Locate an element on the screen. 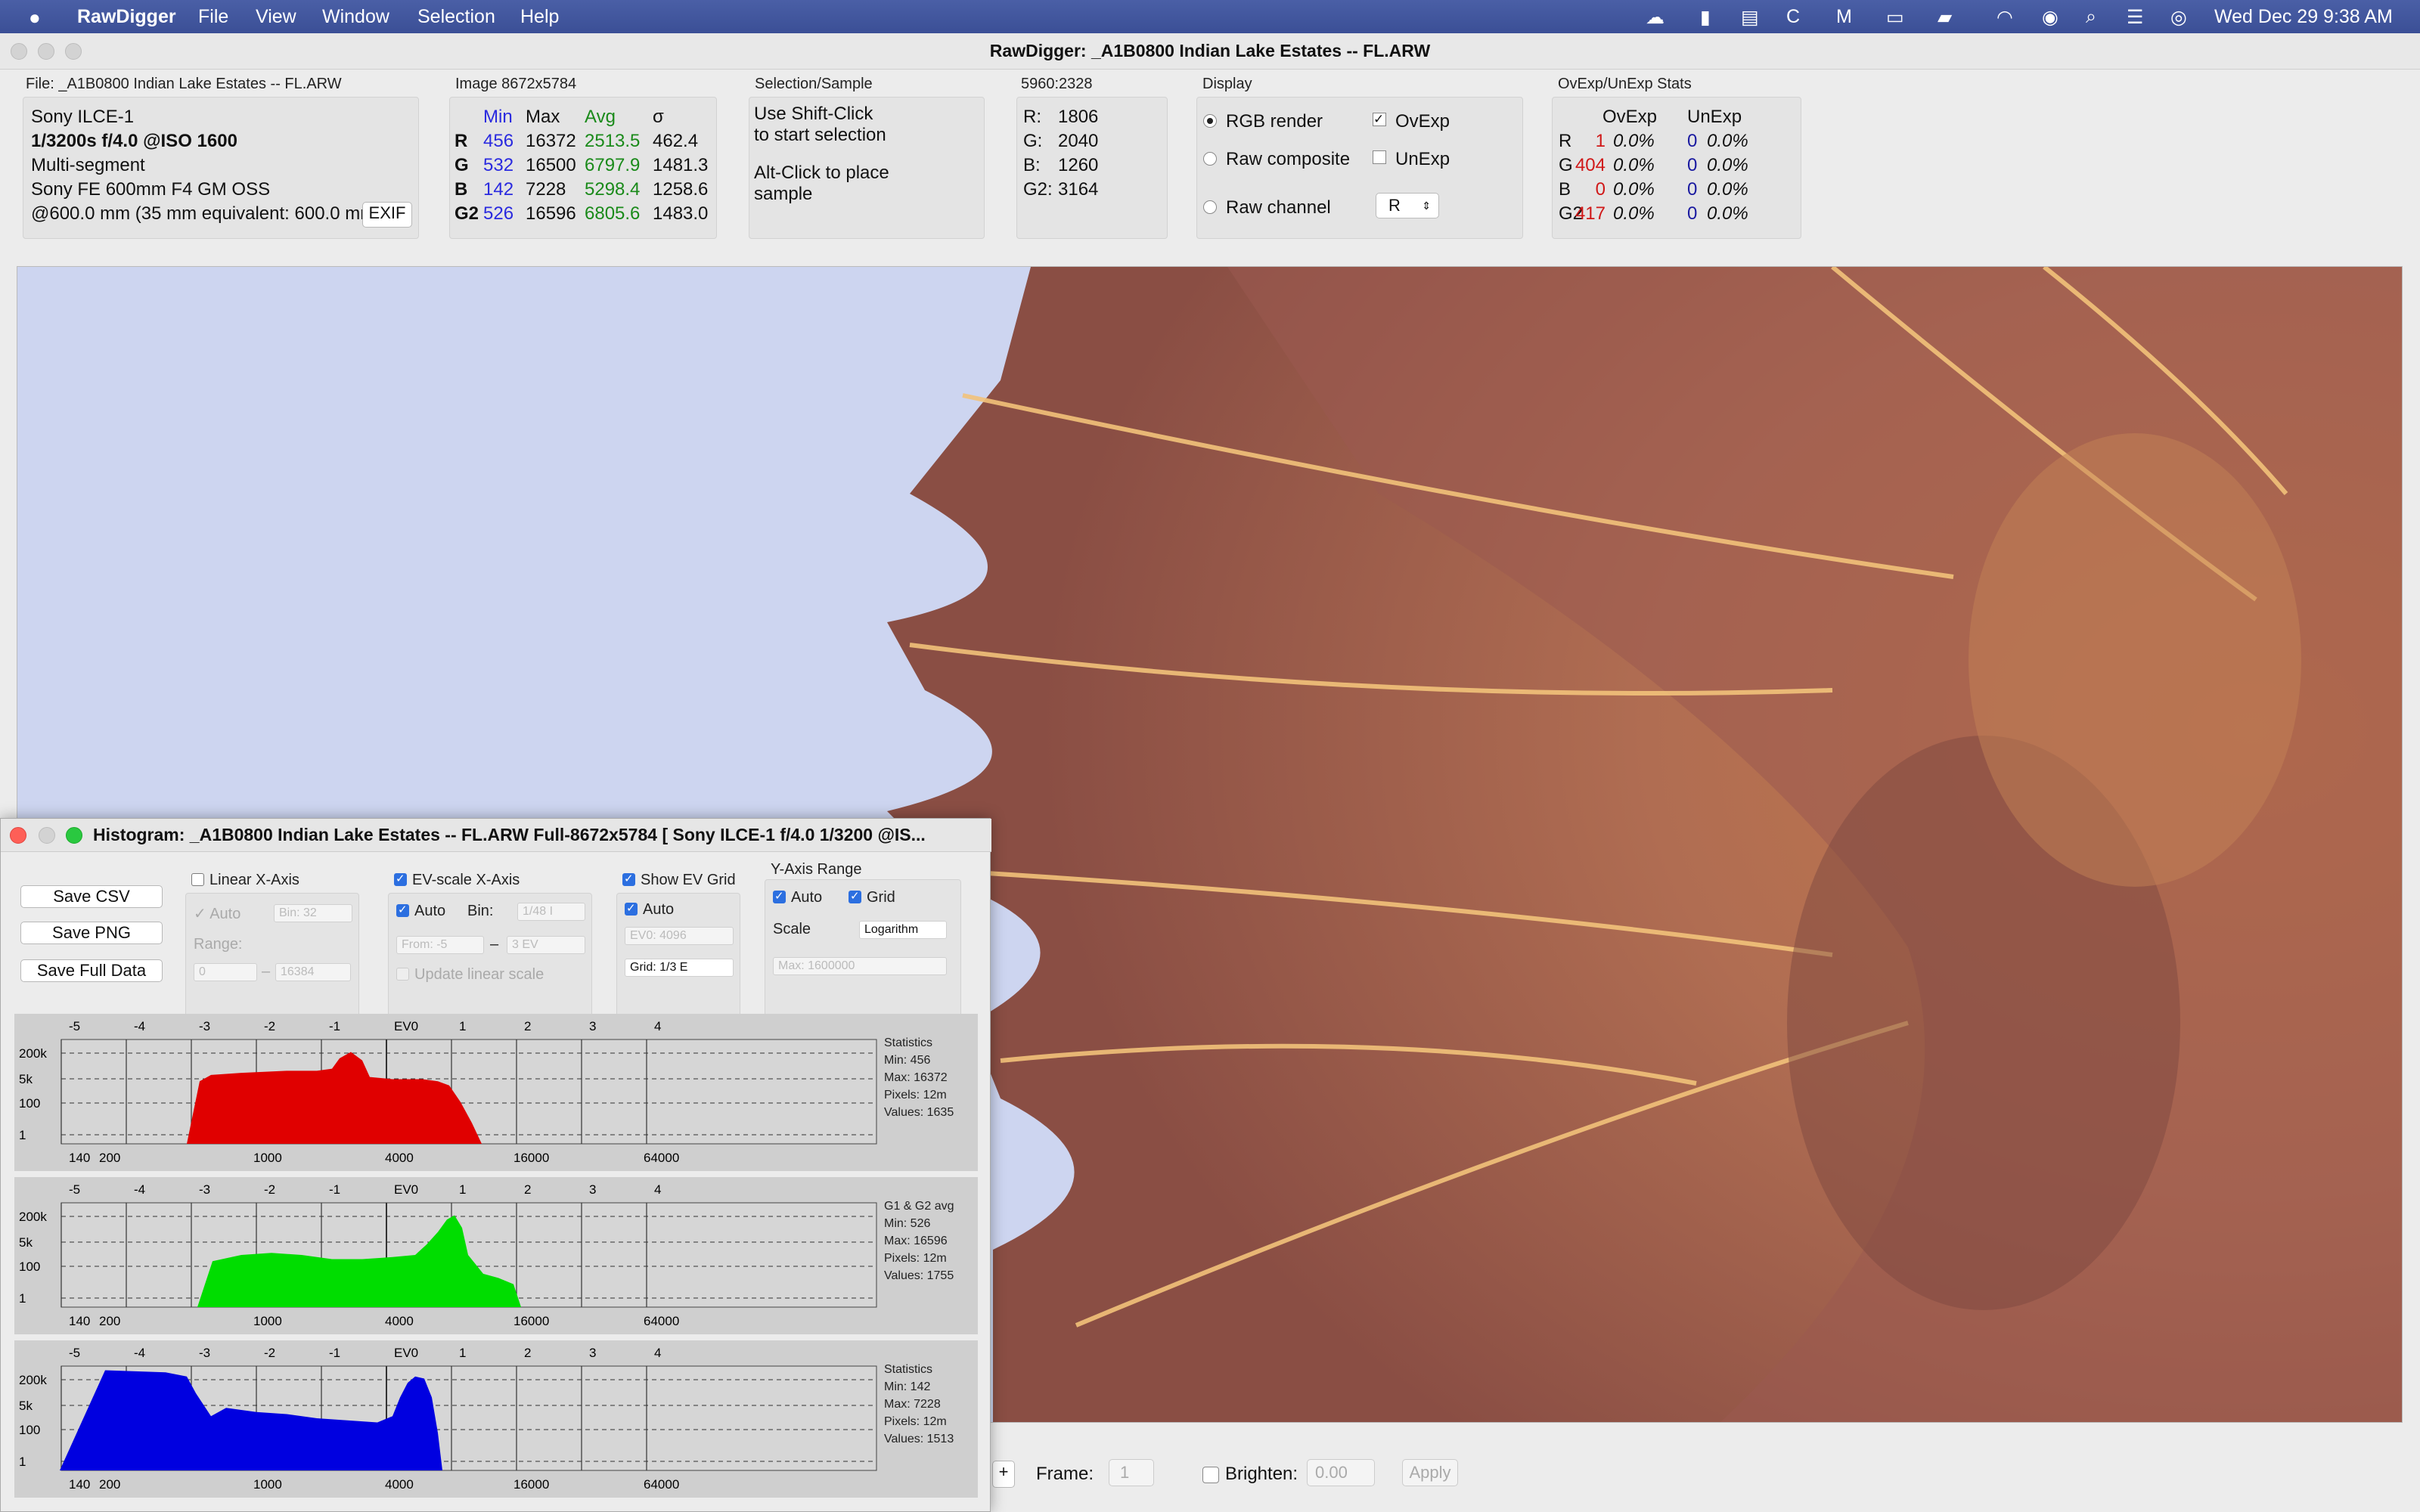 The width and height of the screenshot is (2420, 1512). save-csv-button: Save CSV is located at coordinates (91, 896).